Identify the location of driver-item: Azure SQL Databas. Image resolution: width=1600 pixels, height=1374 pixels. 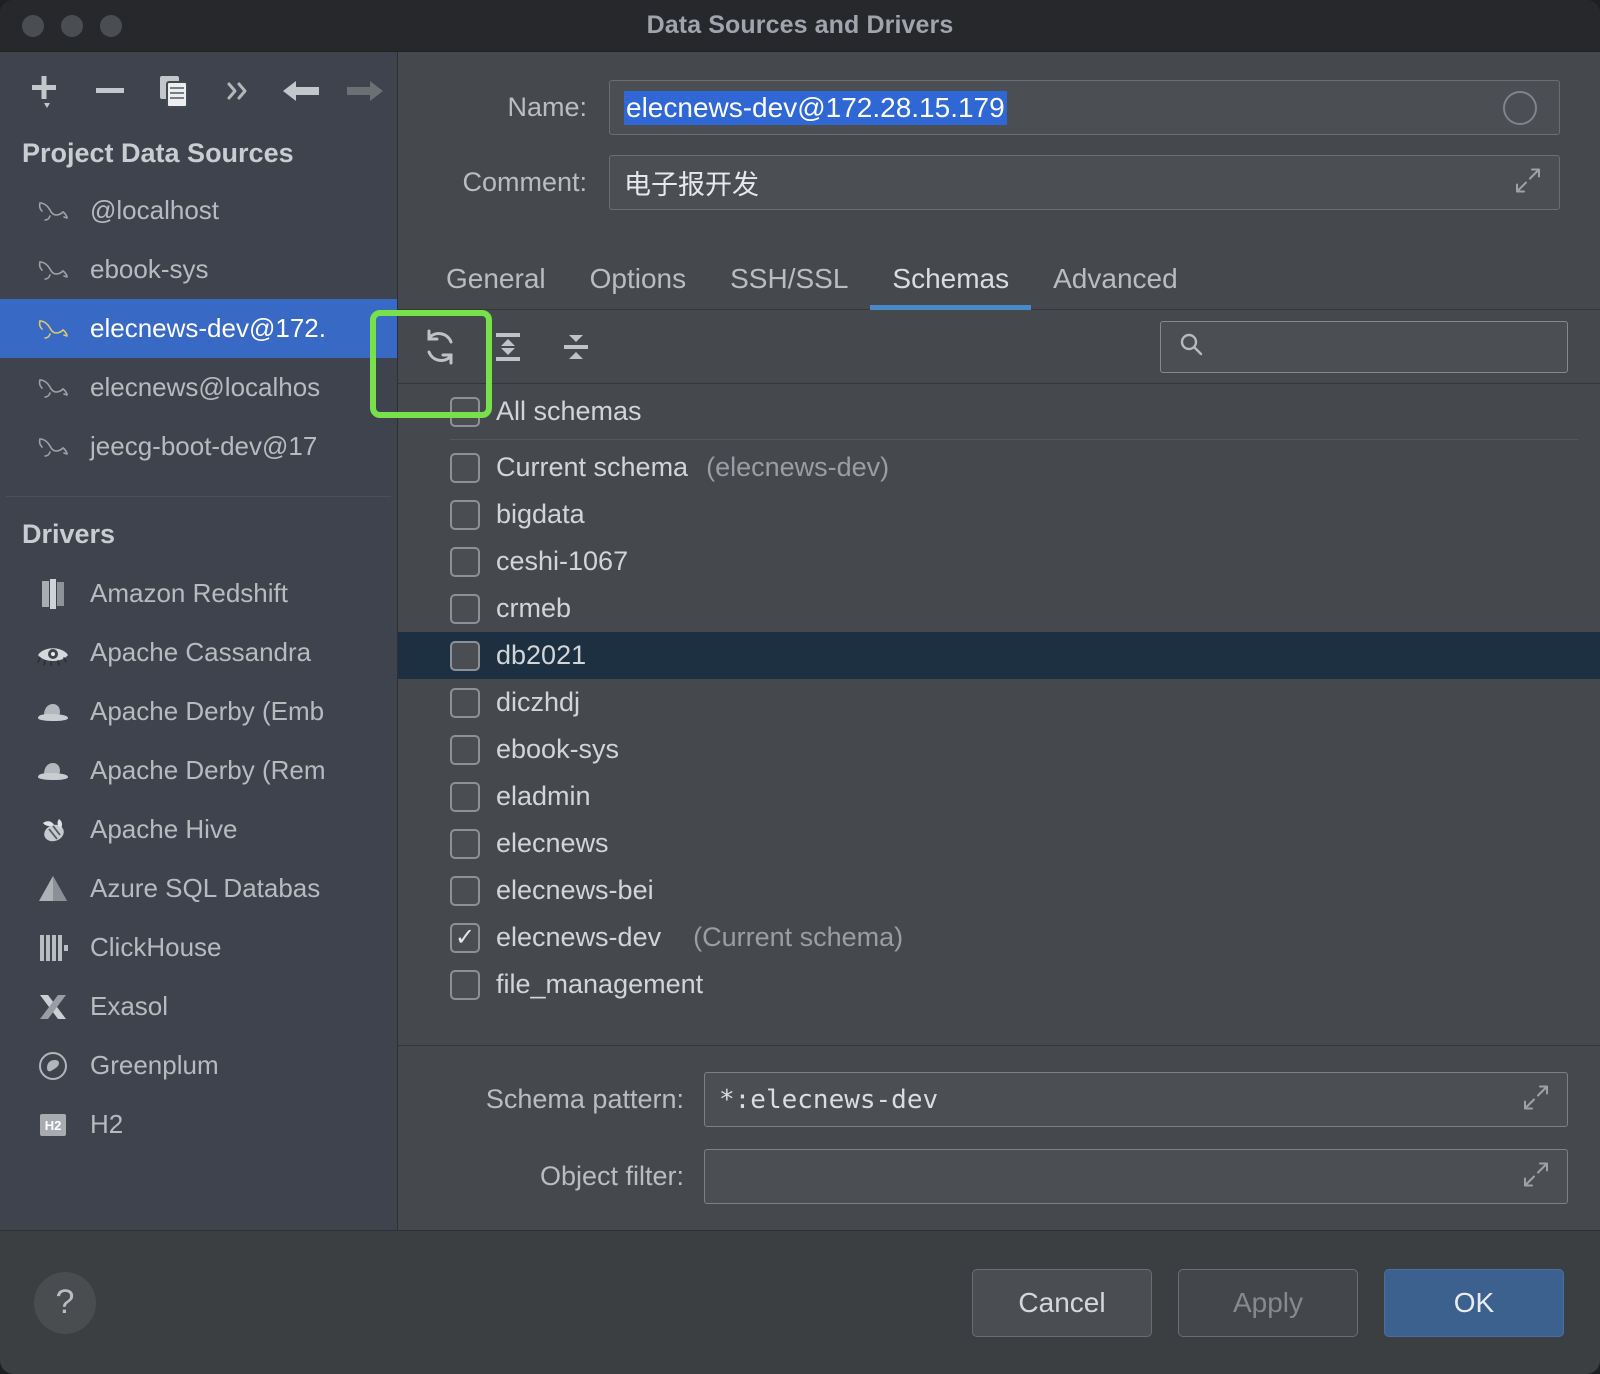
(198, 888).